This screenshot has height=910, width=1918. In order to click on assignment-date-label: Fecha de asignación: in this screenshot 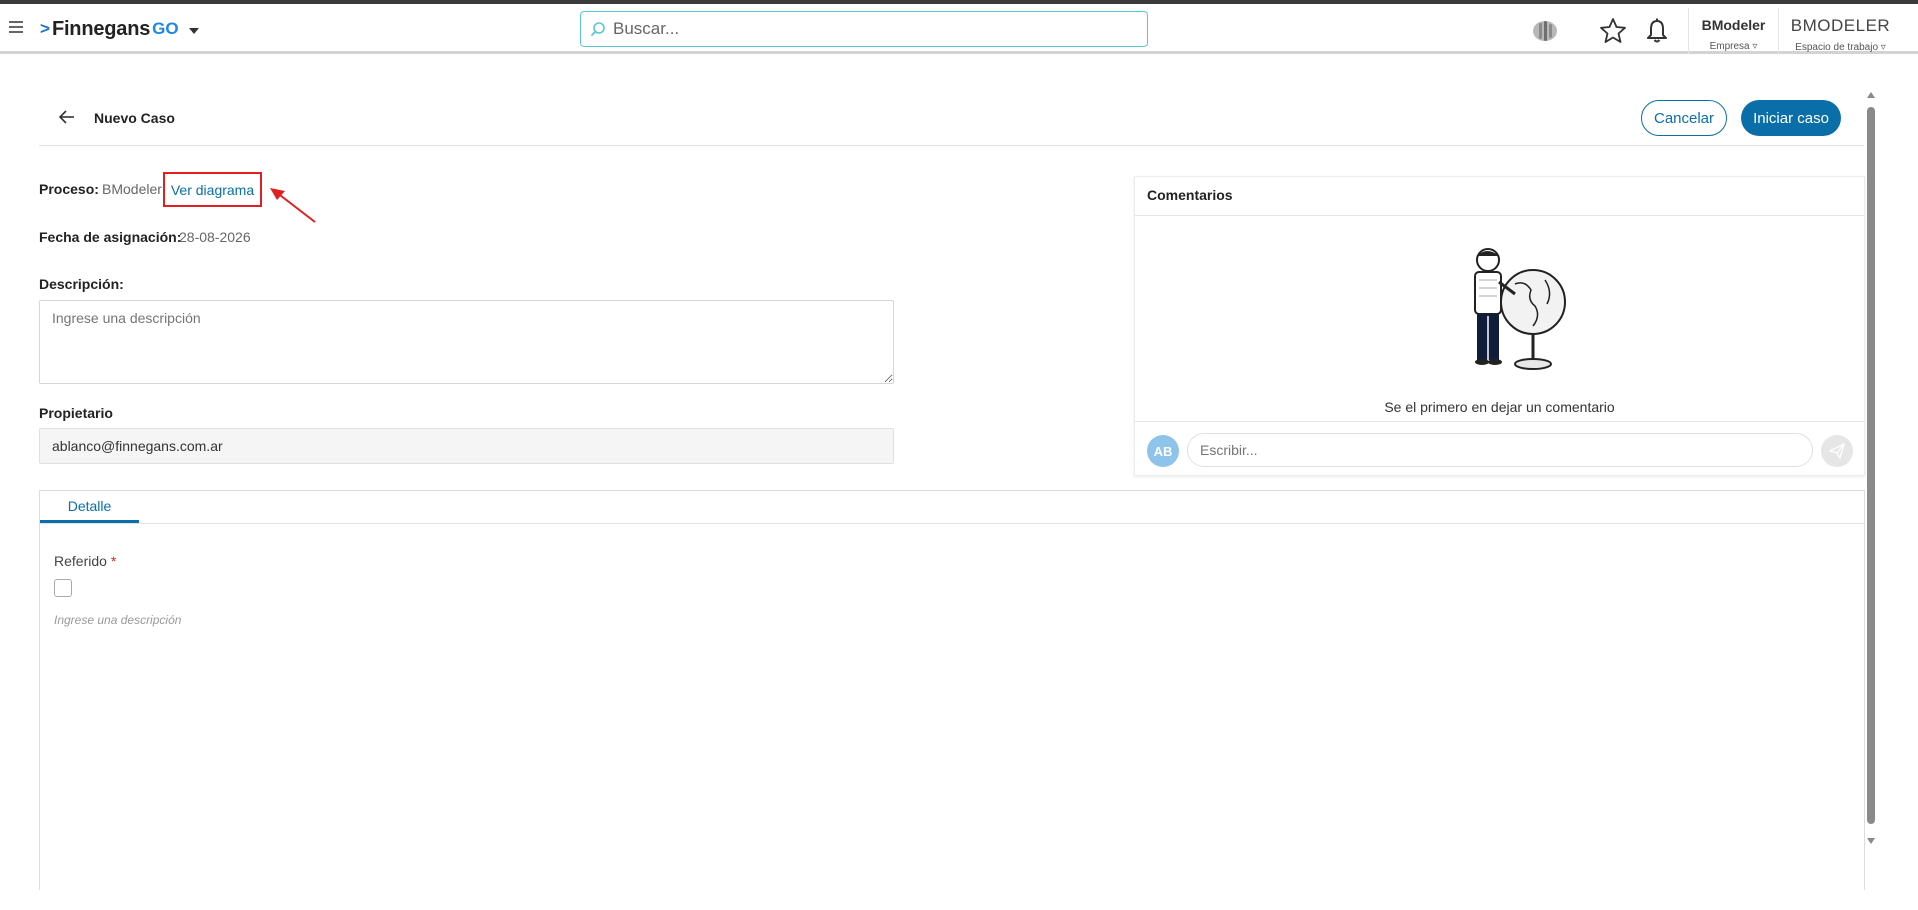, I will do `click(110, 237)`.